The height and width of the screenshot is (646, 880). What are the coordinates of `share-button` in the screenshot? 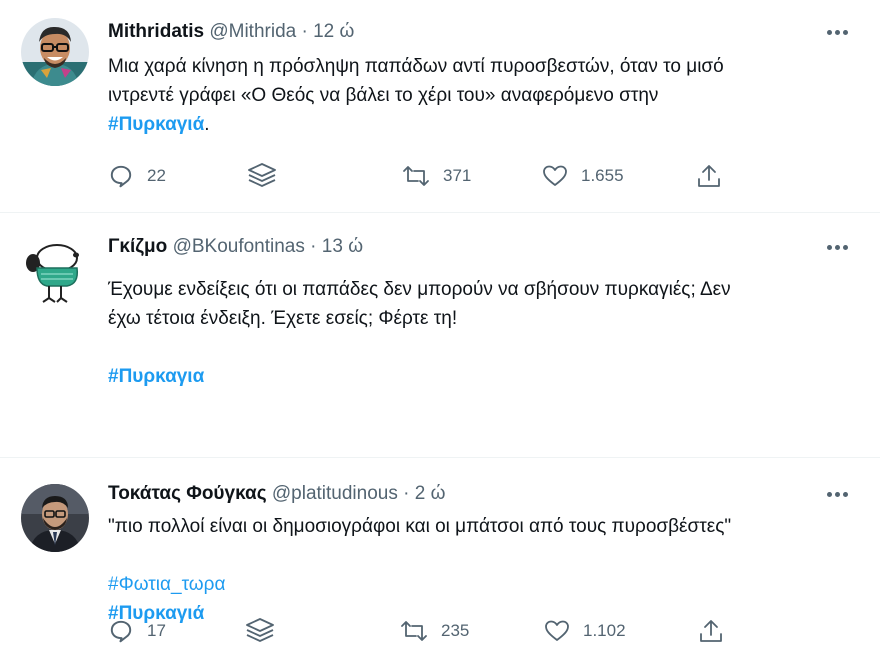 It's located at (709, 176).